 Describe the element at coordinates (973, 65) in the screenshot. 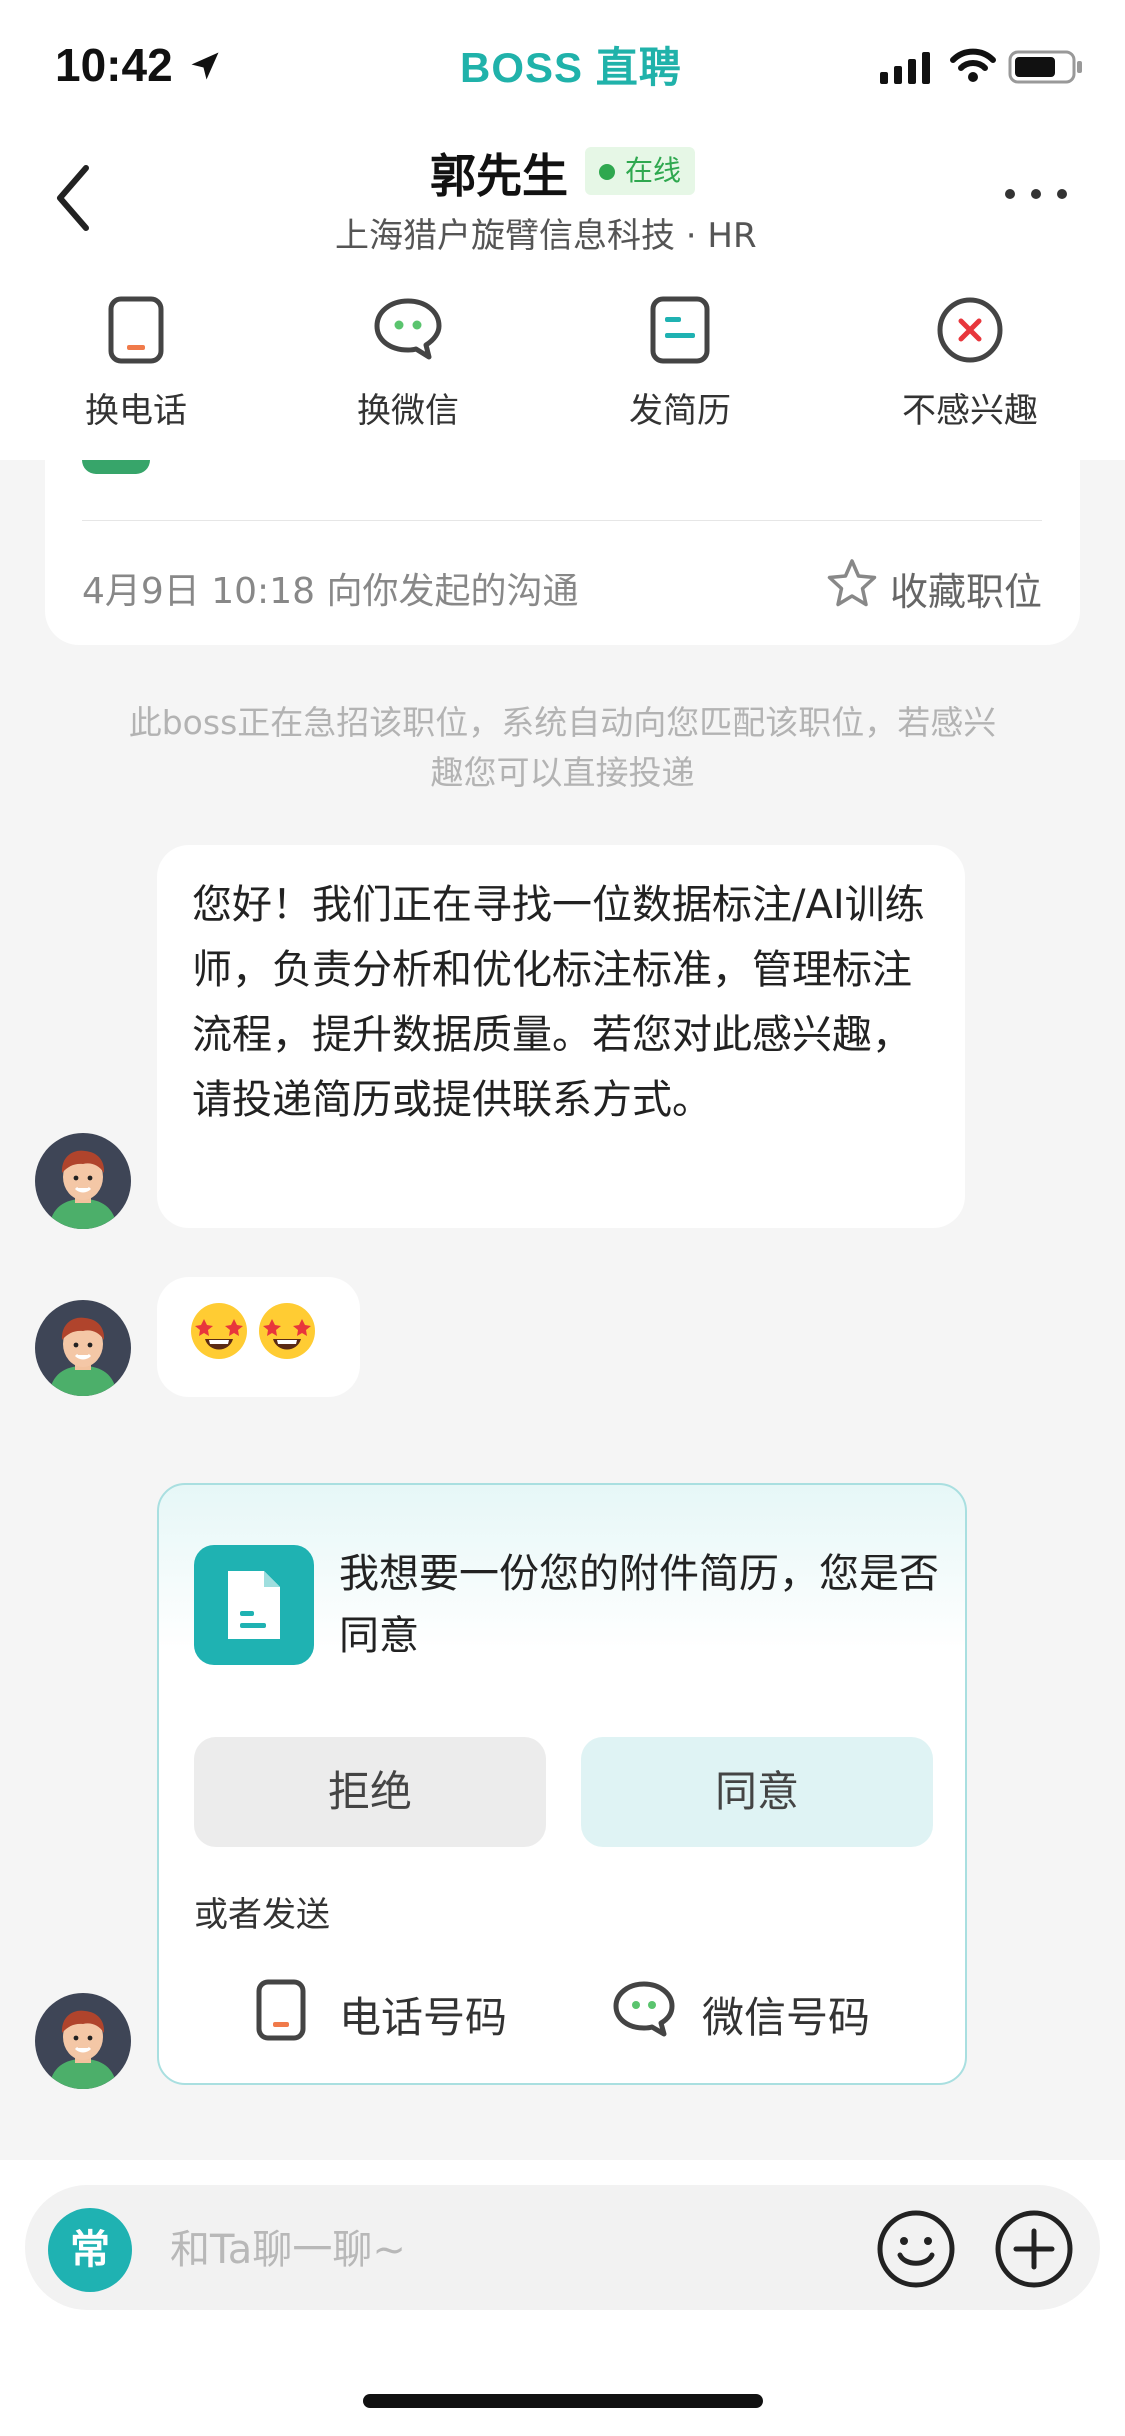

I see `wifi-icon` at that location.